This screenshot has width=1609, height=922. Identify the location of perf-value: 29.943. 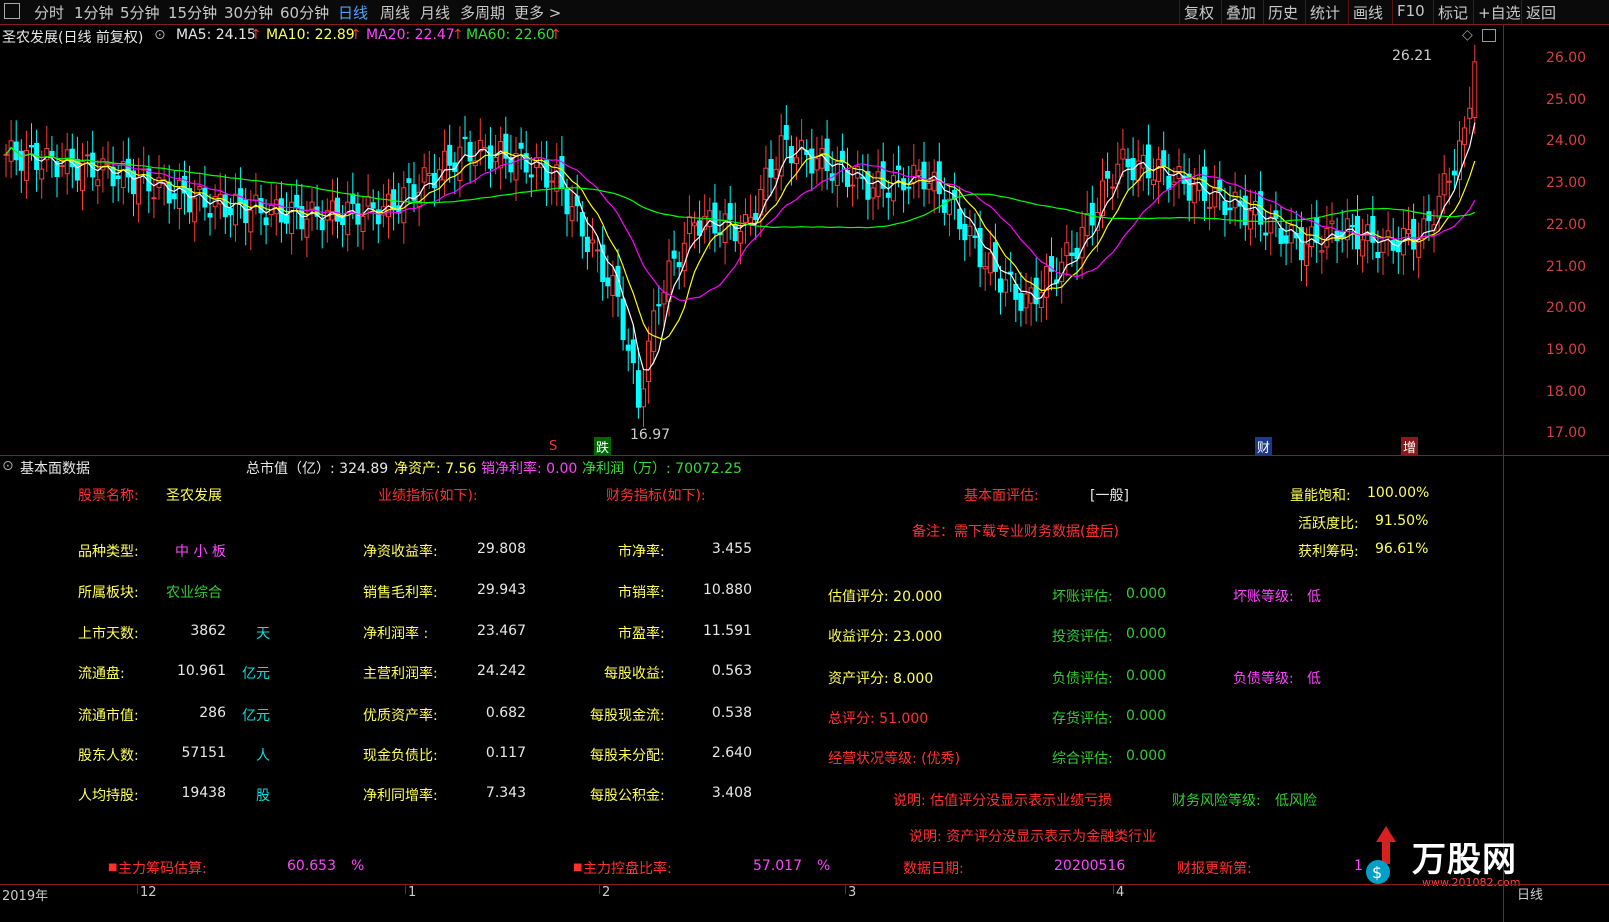
(501, 590).